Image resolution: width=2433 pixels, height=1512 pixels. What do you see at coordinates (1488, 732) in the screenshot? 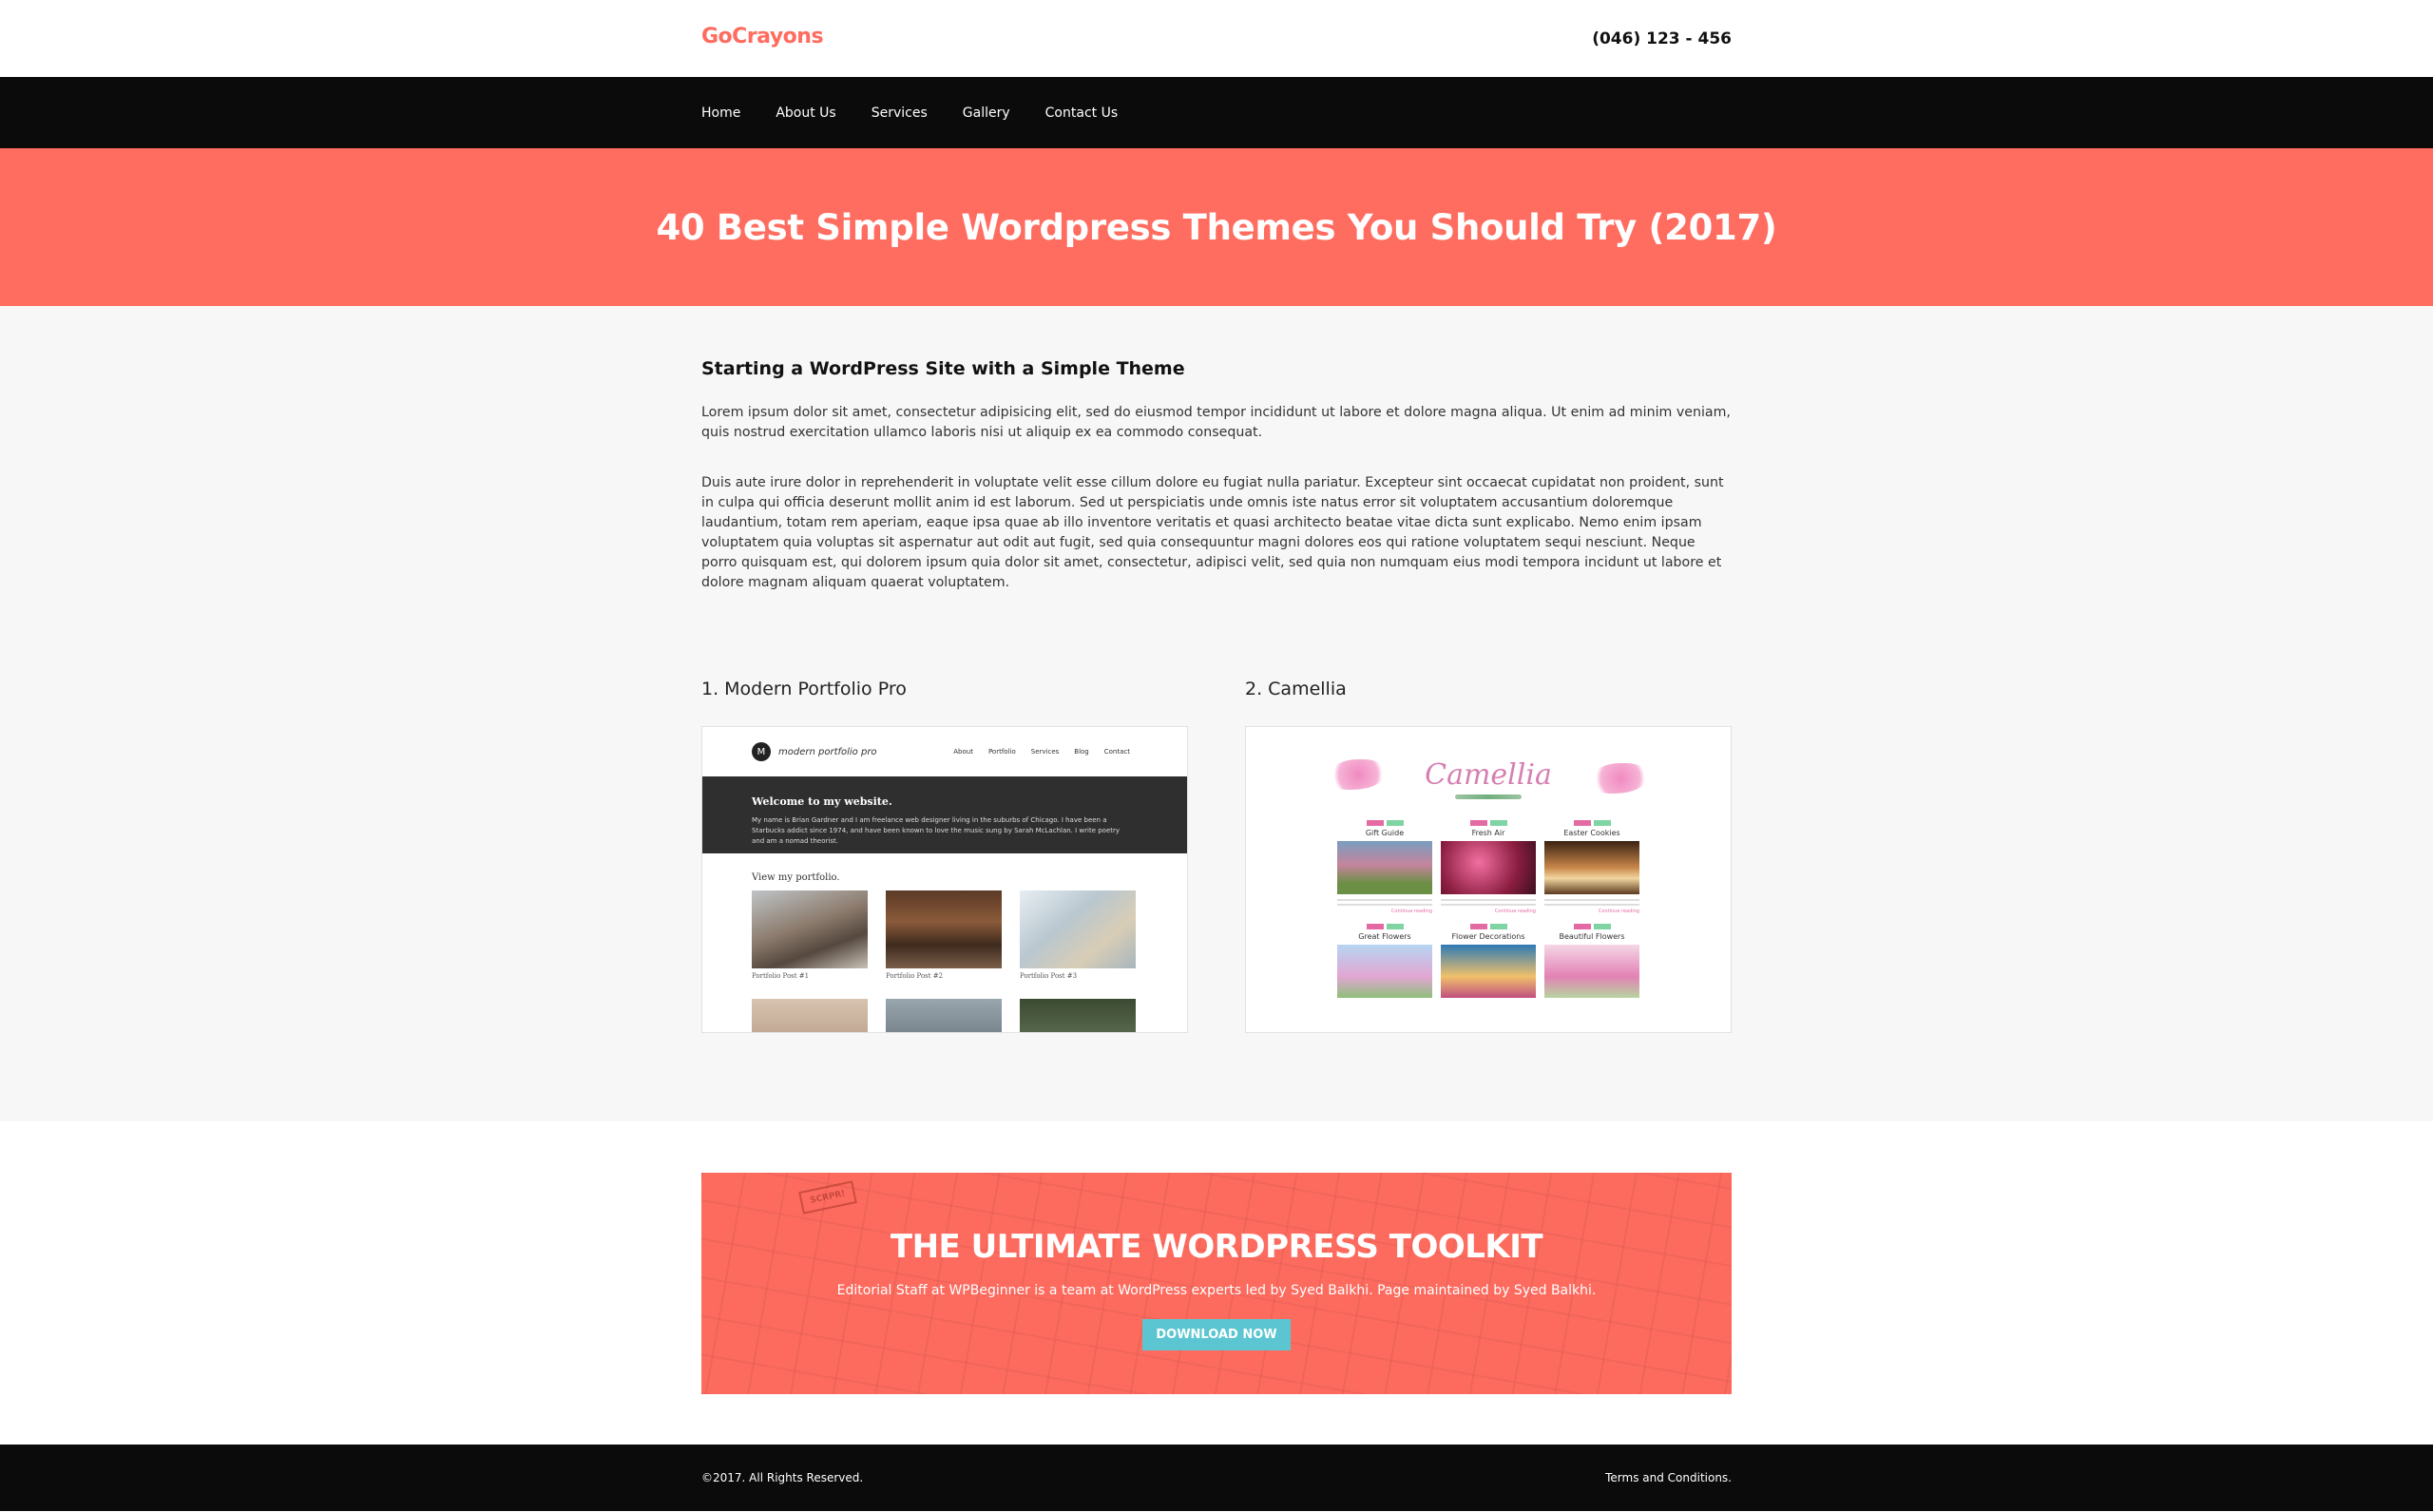
I see `preview-nav` at bounding box center [1488, 732].